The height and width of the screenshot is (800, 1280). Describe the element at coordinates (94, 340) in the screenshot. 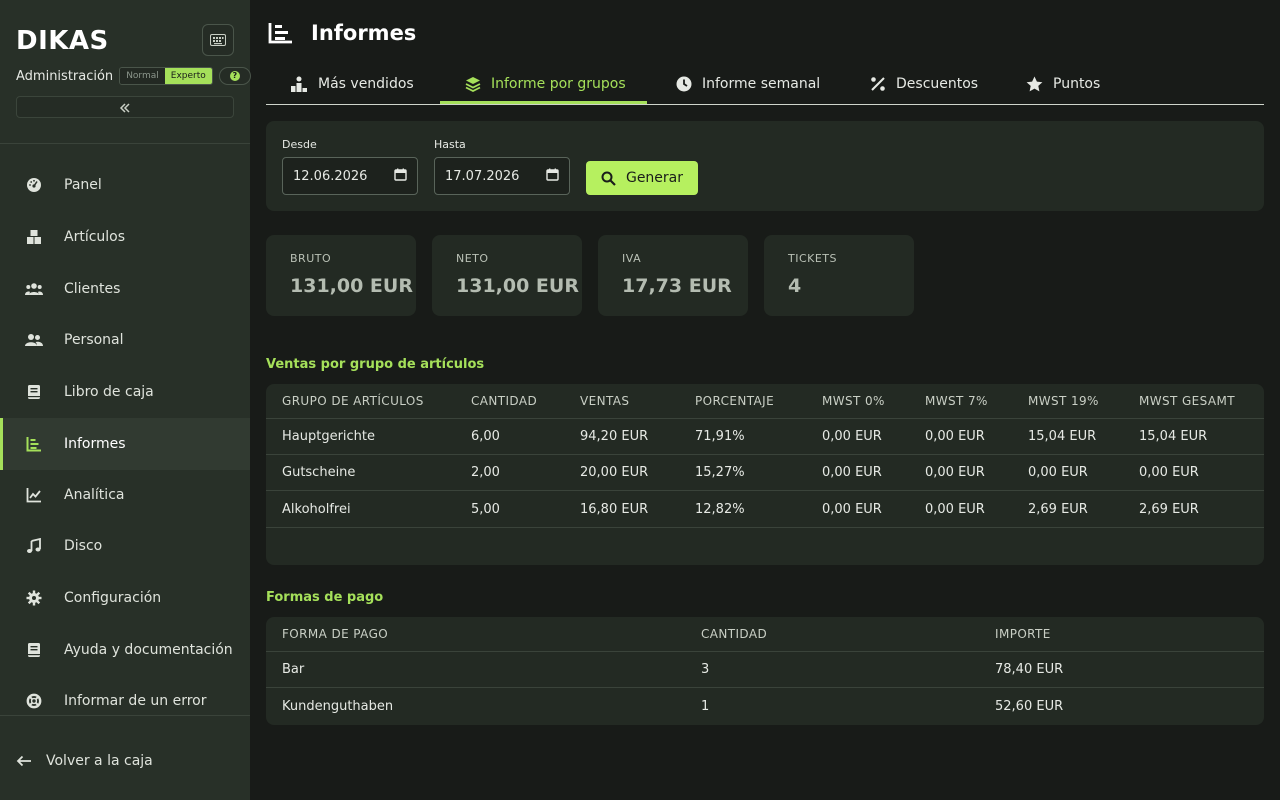

I see `sidebar-item-label: Personal` at that location.